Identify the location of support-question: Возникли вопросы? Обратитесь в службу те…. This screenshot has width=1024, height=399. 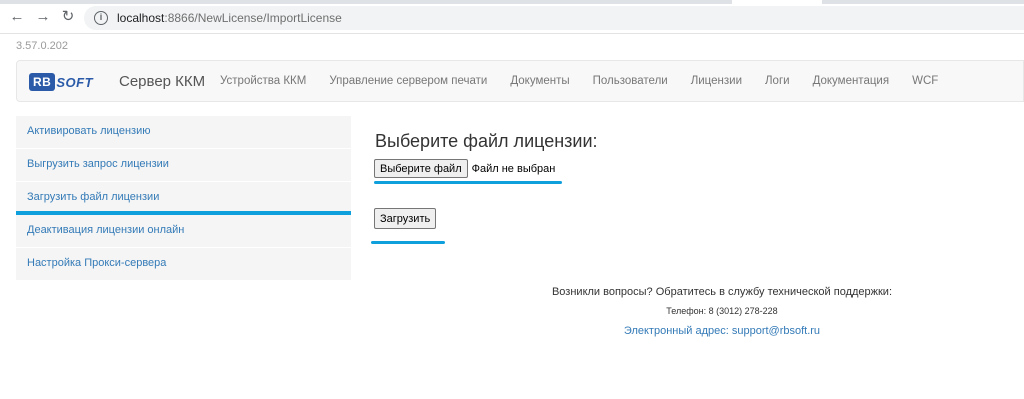
(722, 292).